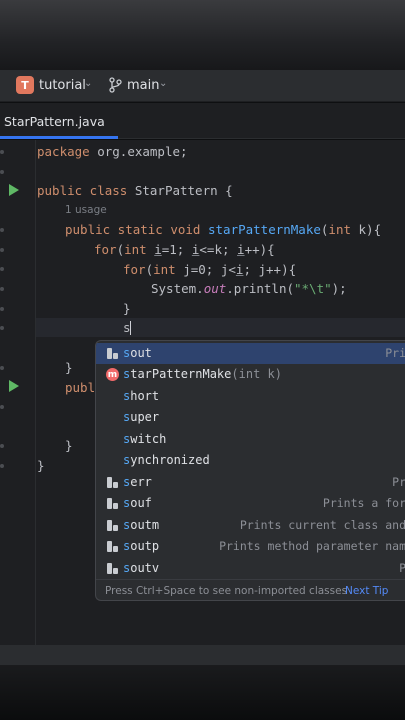  What do you see at coordinates (250, 568) in the screenshot?
I see `completion-item-soutv: soutv P` at bounding box center [250, 568].